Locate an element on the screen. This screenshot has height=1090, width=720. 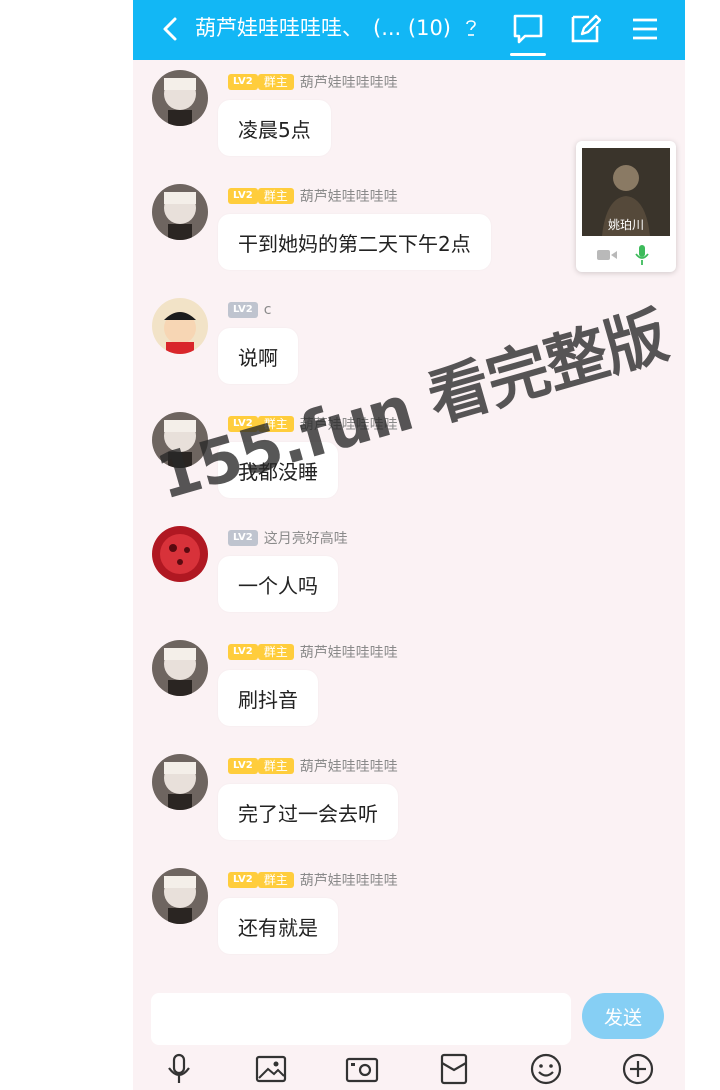
chat-title: 葫芦娃哇哇哇哇、 (... (10) is located at coordinates (337, 28).